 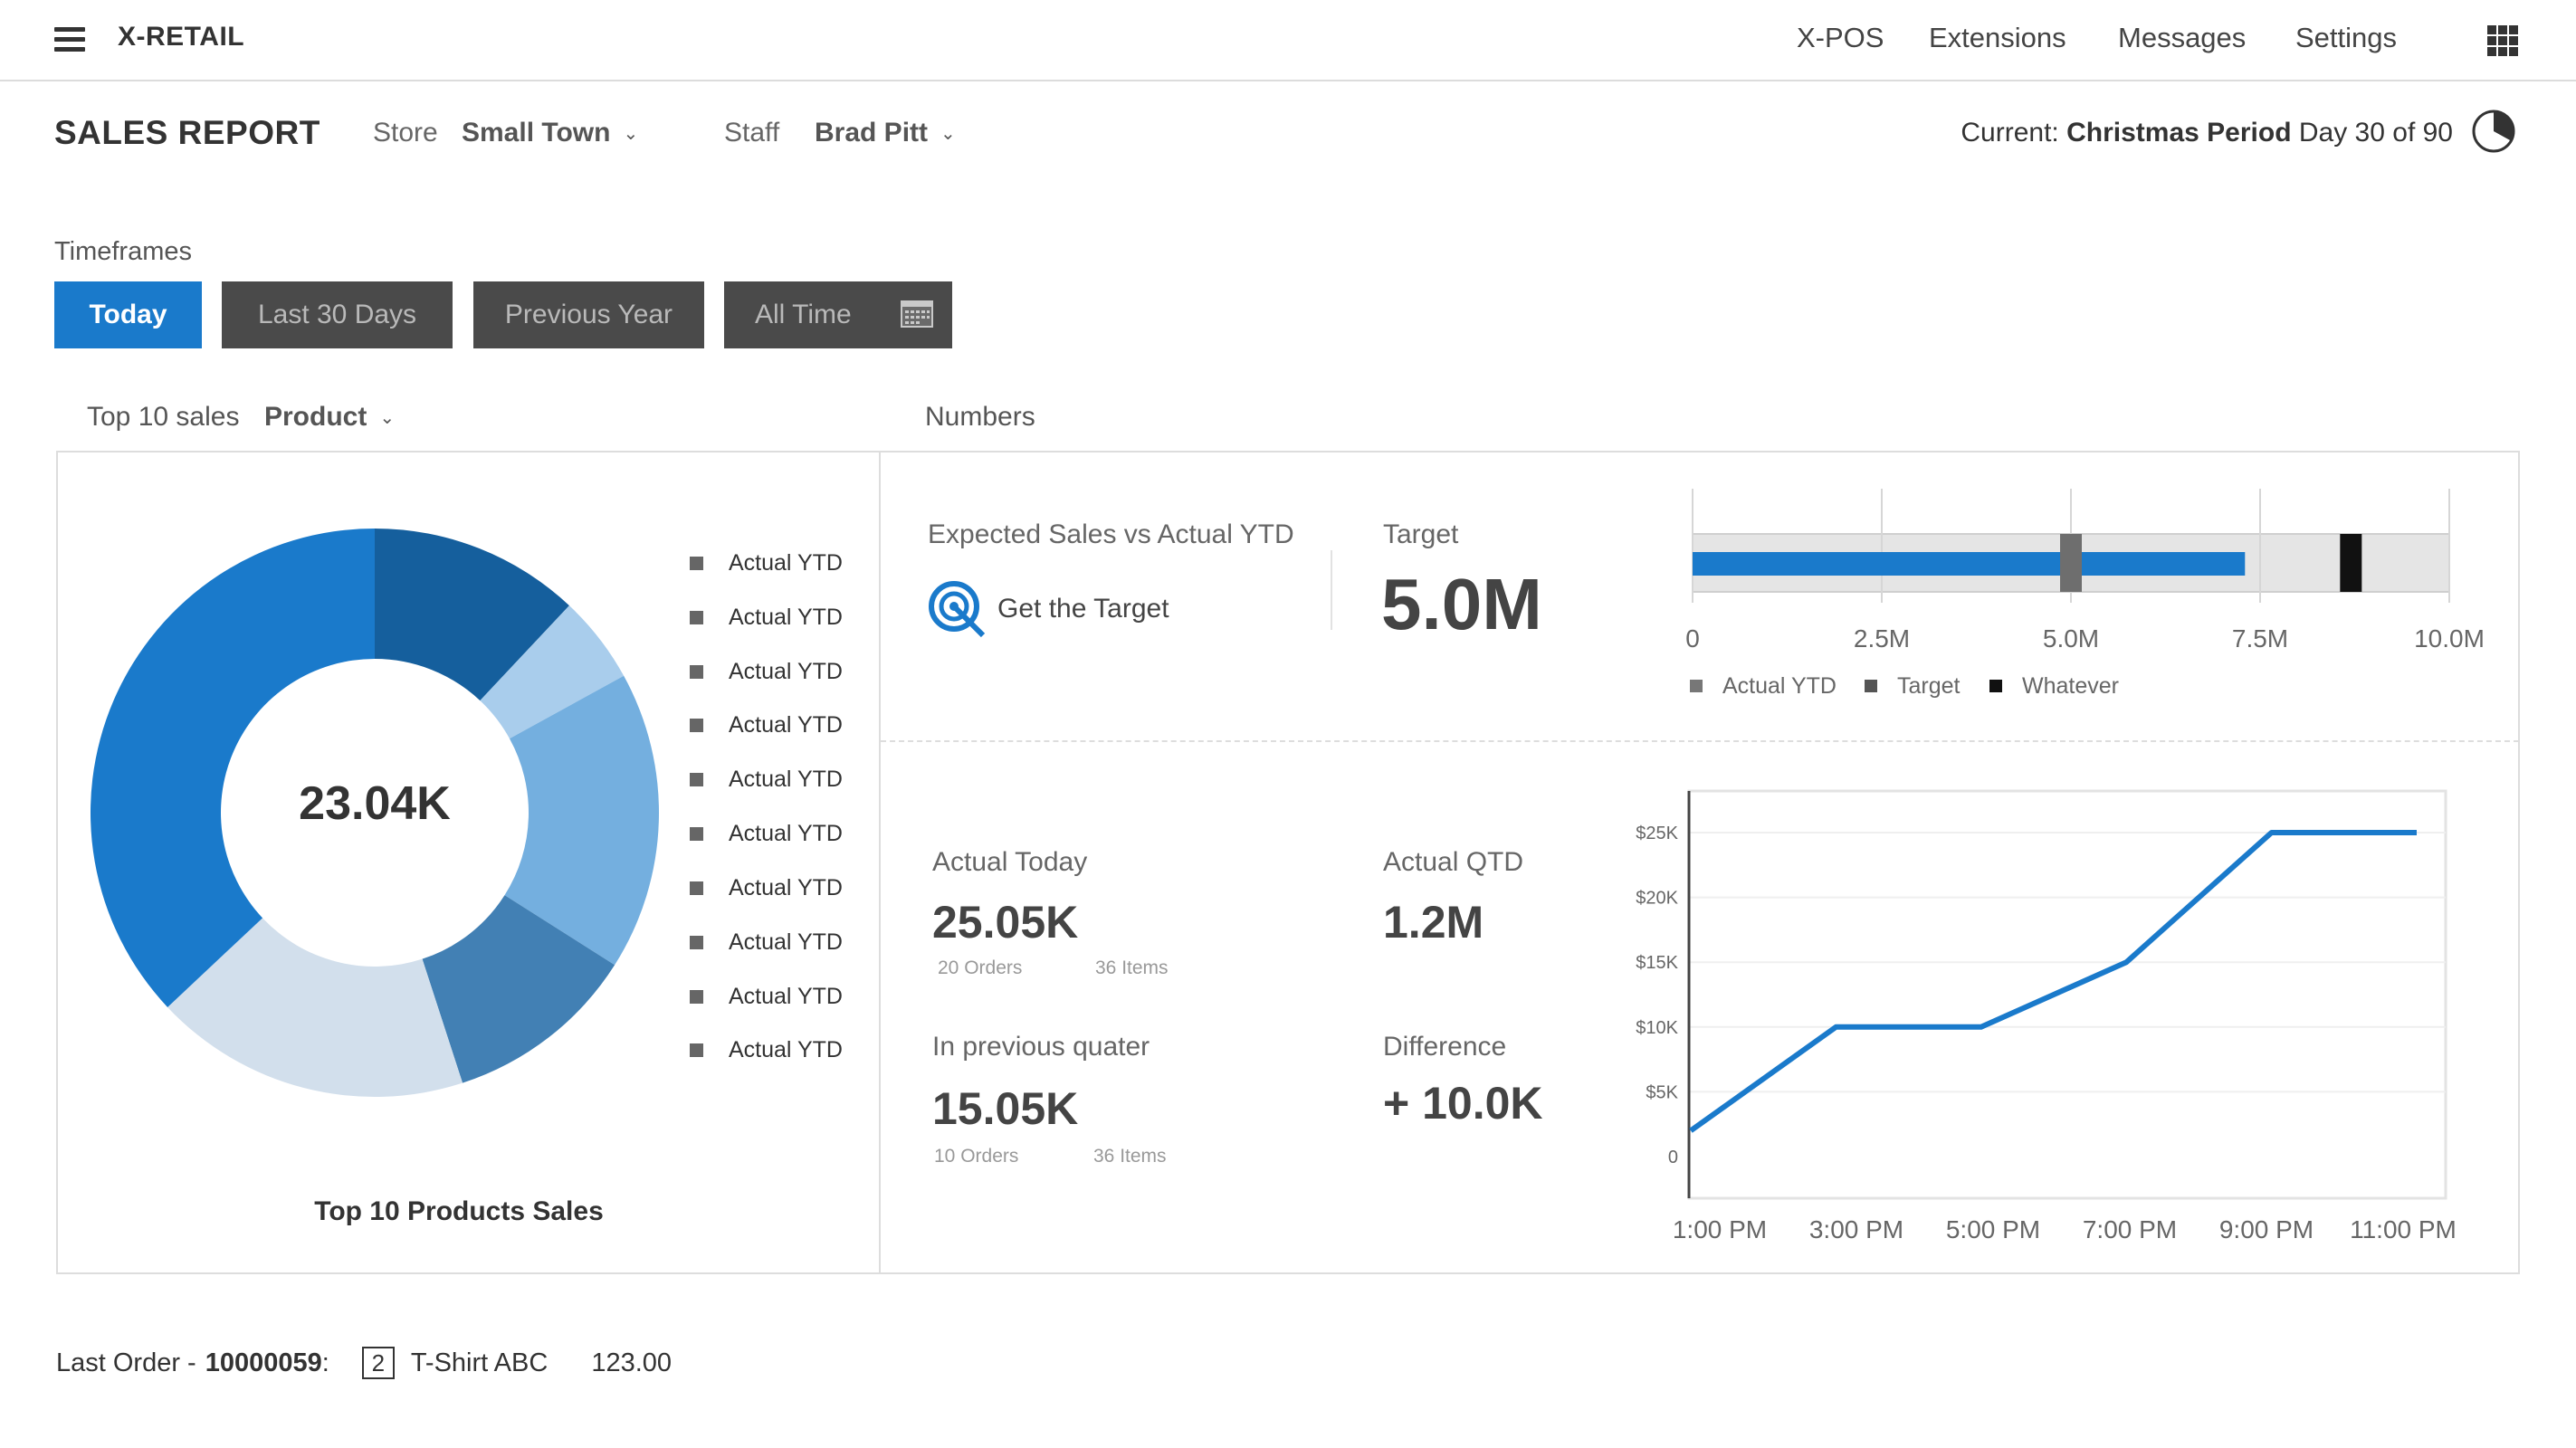 I want to click on panel-divider, so click(x=880, y=863).